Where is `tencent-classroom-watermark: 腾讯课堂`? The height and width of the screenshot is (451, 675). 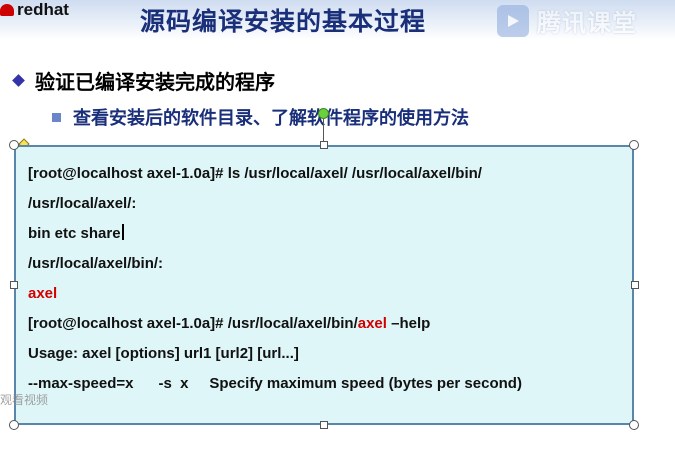 tencent-classroom-watermark: 腾讯课堂 is located at coordinates (567, 20).